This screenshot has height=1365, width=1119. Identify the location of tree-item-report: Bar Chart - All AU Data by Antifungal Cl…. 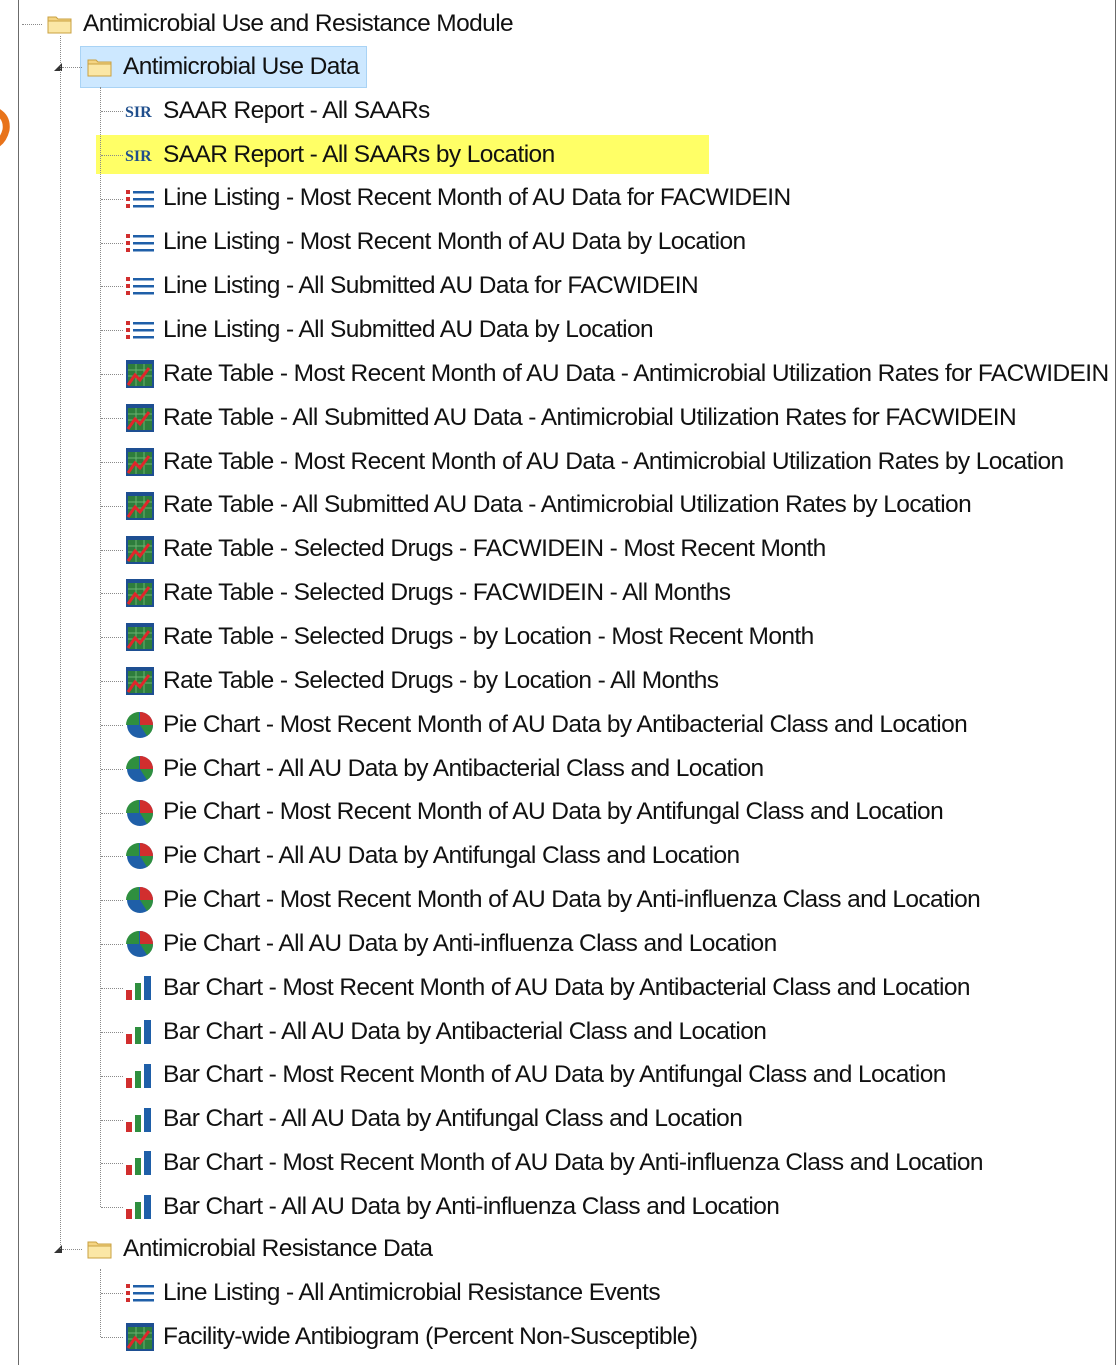
(433, 1120).